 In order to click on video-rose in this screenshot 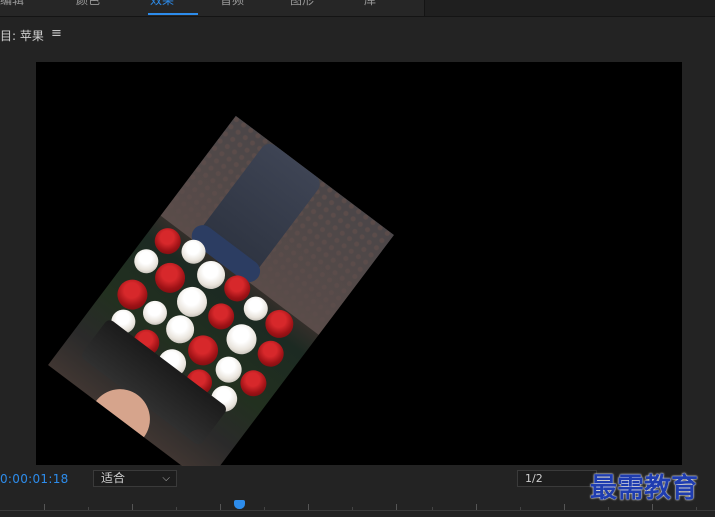, I will do `click(270, 353)`.